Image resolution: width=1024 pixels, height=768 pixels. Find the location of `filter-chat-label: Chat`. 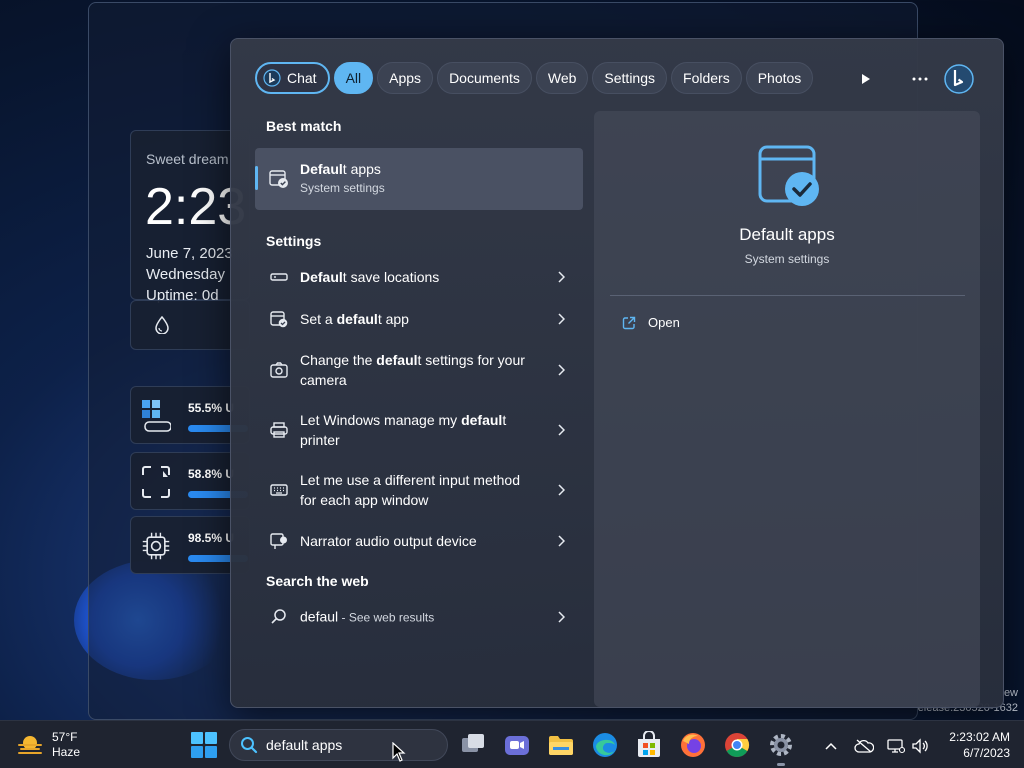

filter-chat-label: Chat is located at coordinates (302, 78).